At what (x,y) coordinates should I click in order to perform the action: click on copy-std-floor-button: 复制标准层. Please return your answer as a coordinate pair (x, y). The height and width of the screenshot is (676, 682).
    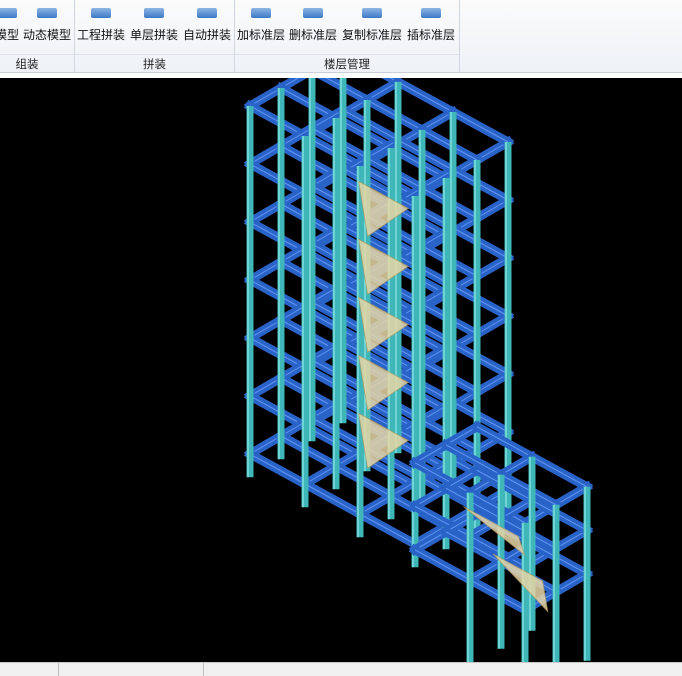
    Looking at the image, I should click on (372, 26).